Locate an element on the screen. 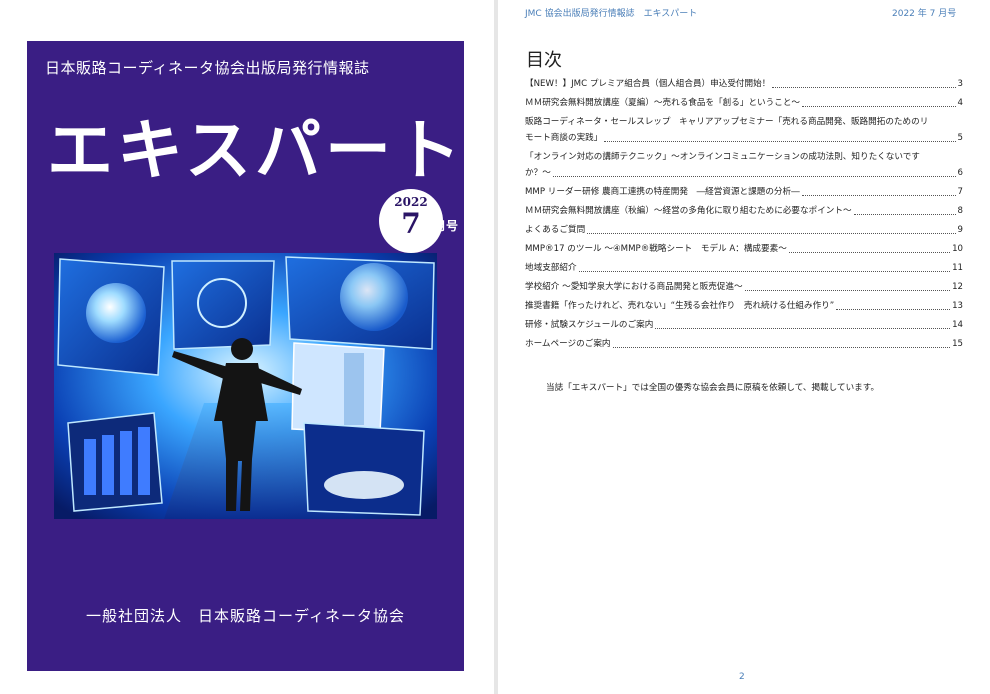 The height and width of the screenshot is (694, 990). toc-item-page: 9 is located at coordinates (960, 230).